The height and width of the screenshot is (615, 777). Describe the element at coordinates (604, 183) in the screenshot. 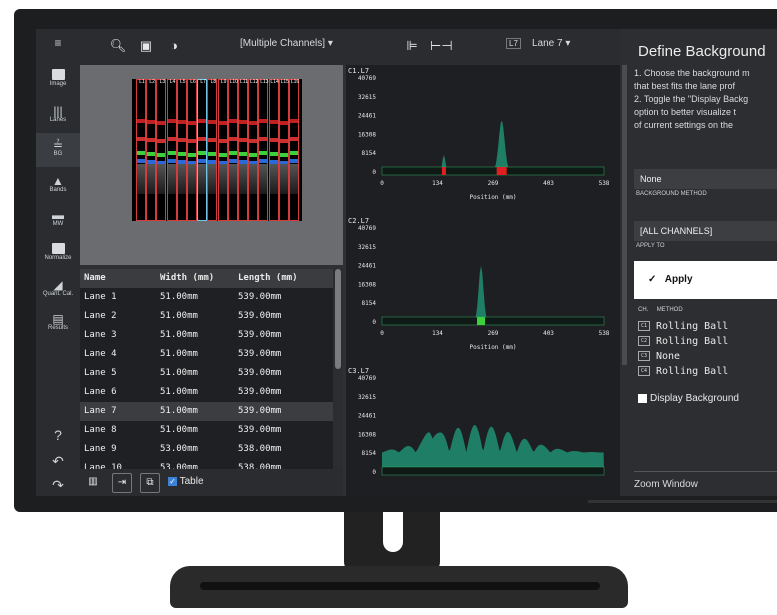

I see `x-tick-label: 538` at that location.